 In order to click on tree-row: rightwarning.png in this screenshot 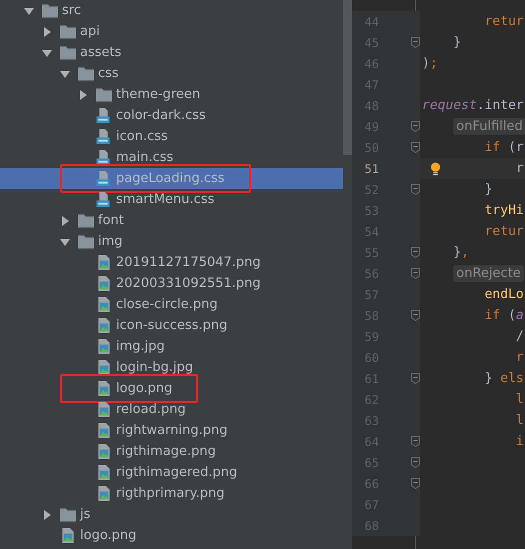, I will do `click(171, 430)`.